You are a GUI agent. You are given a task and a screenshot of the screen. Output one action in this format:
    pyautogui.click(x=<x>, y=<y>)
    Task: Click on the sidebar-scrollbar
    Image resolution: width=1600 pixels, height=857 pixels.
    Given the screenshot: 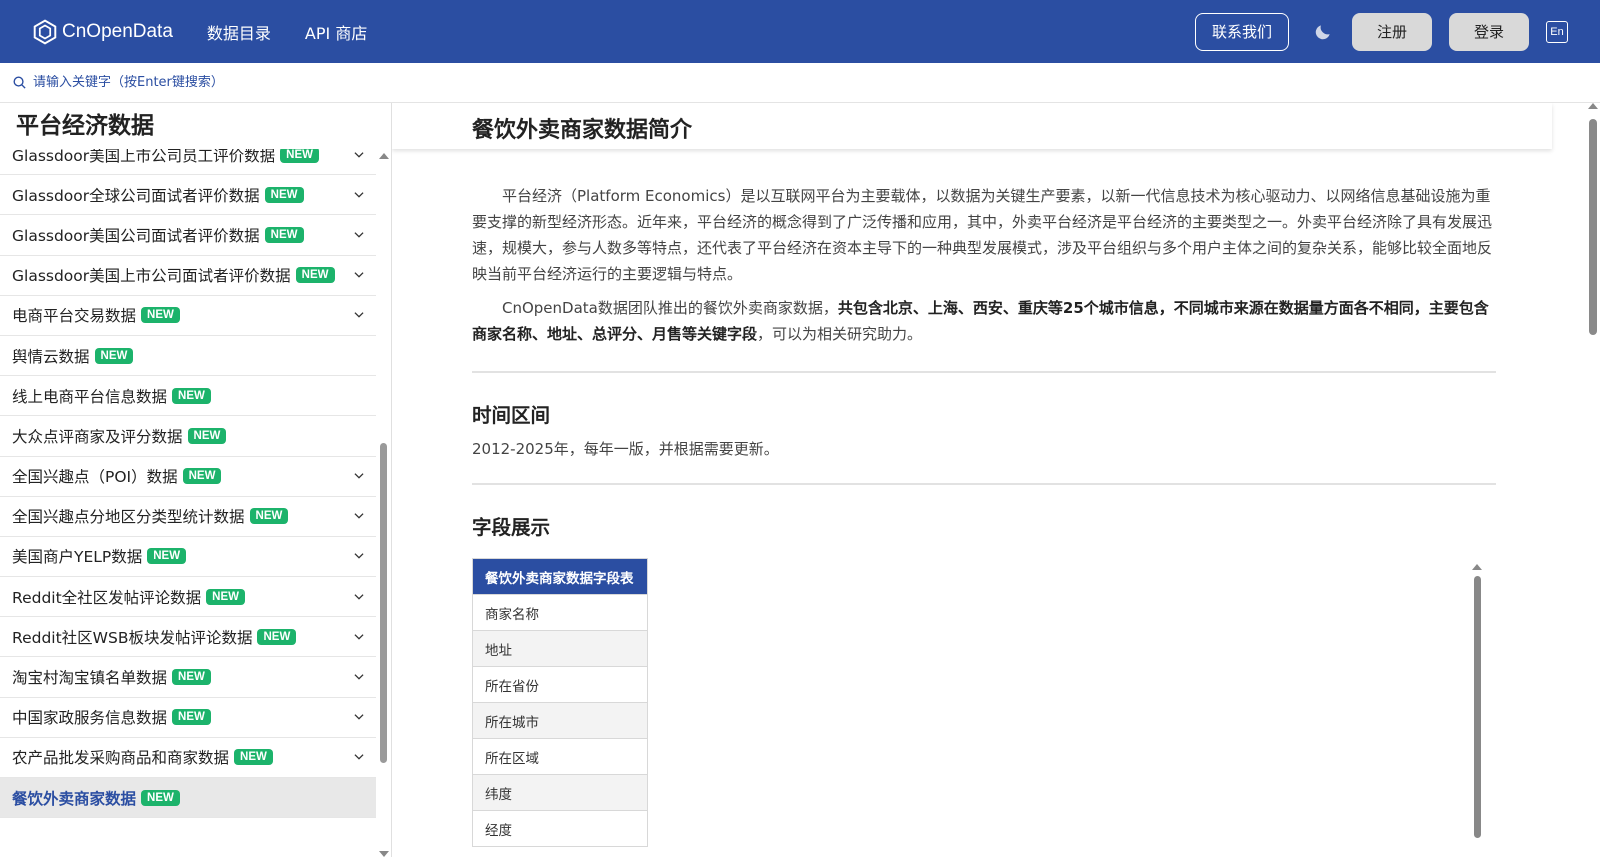 What is the action you would take?
    pyautogui.click(x=384, y=505)
    